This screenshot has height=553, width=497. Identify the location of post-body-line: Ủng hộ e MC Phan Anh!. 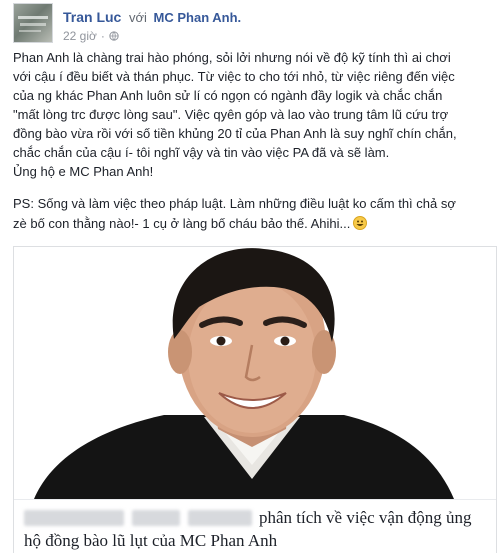
(83, 171).